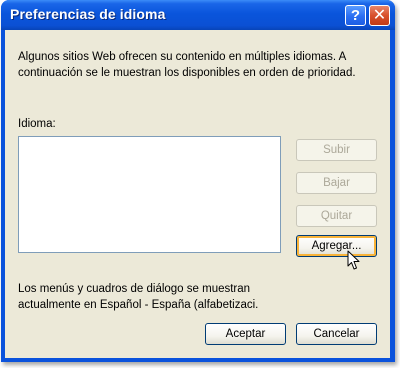  I want to click on cancel-button: Cancelar, so click(336, 334).